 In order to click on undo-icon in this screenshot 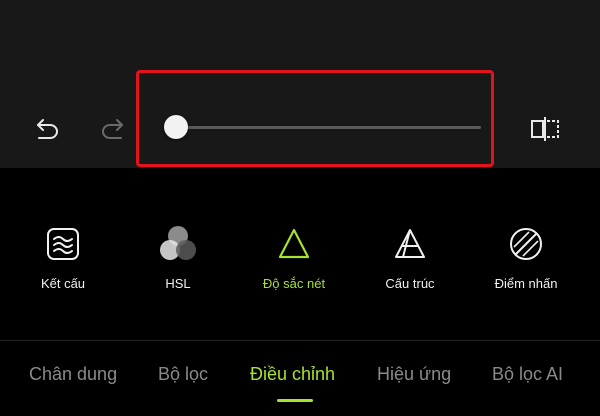, I will do `click(48, 128)`.